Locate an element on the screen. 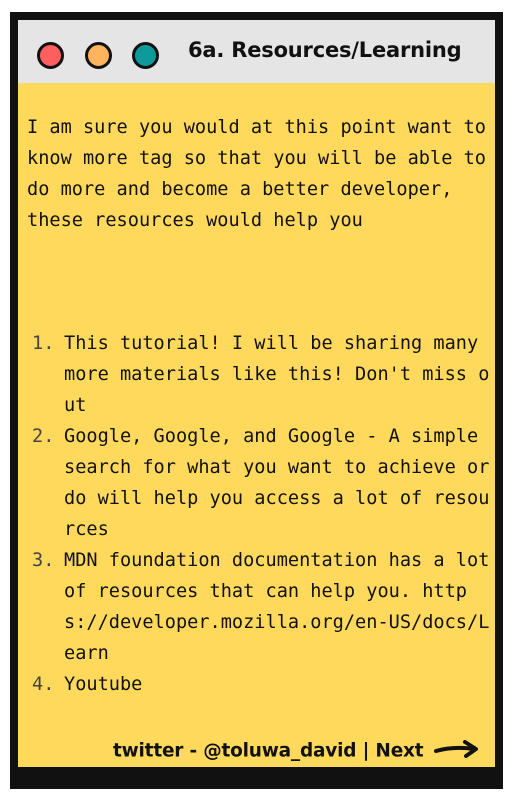  list-number: 3. is located at coordinates (43, 560).